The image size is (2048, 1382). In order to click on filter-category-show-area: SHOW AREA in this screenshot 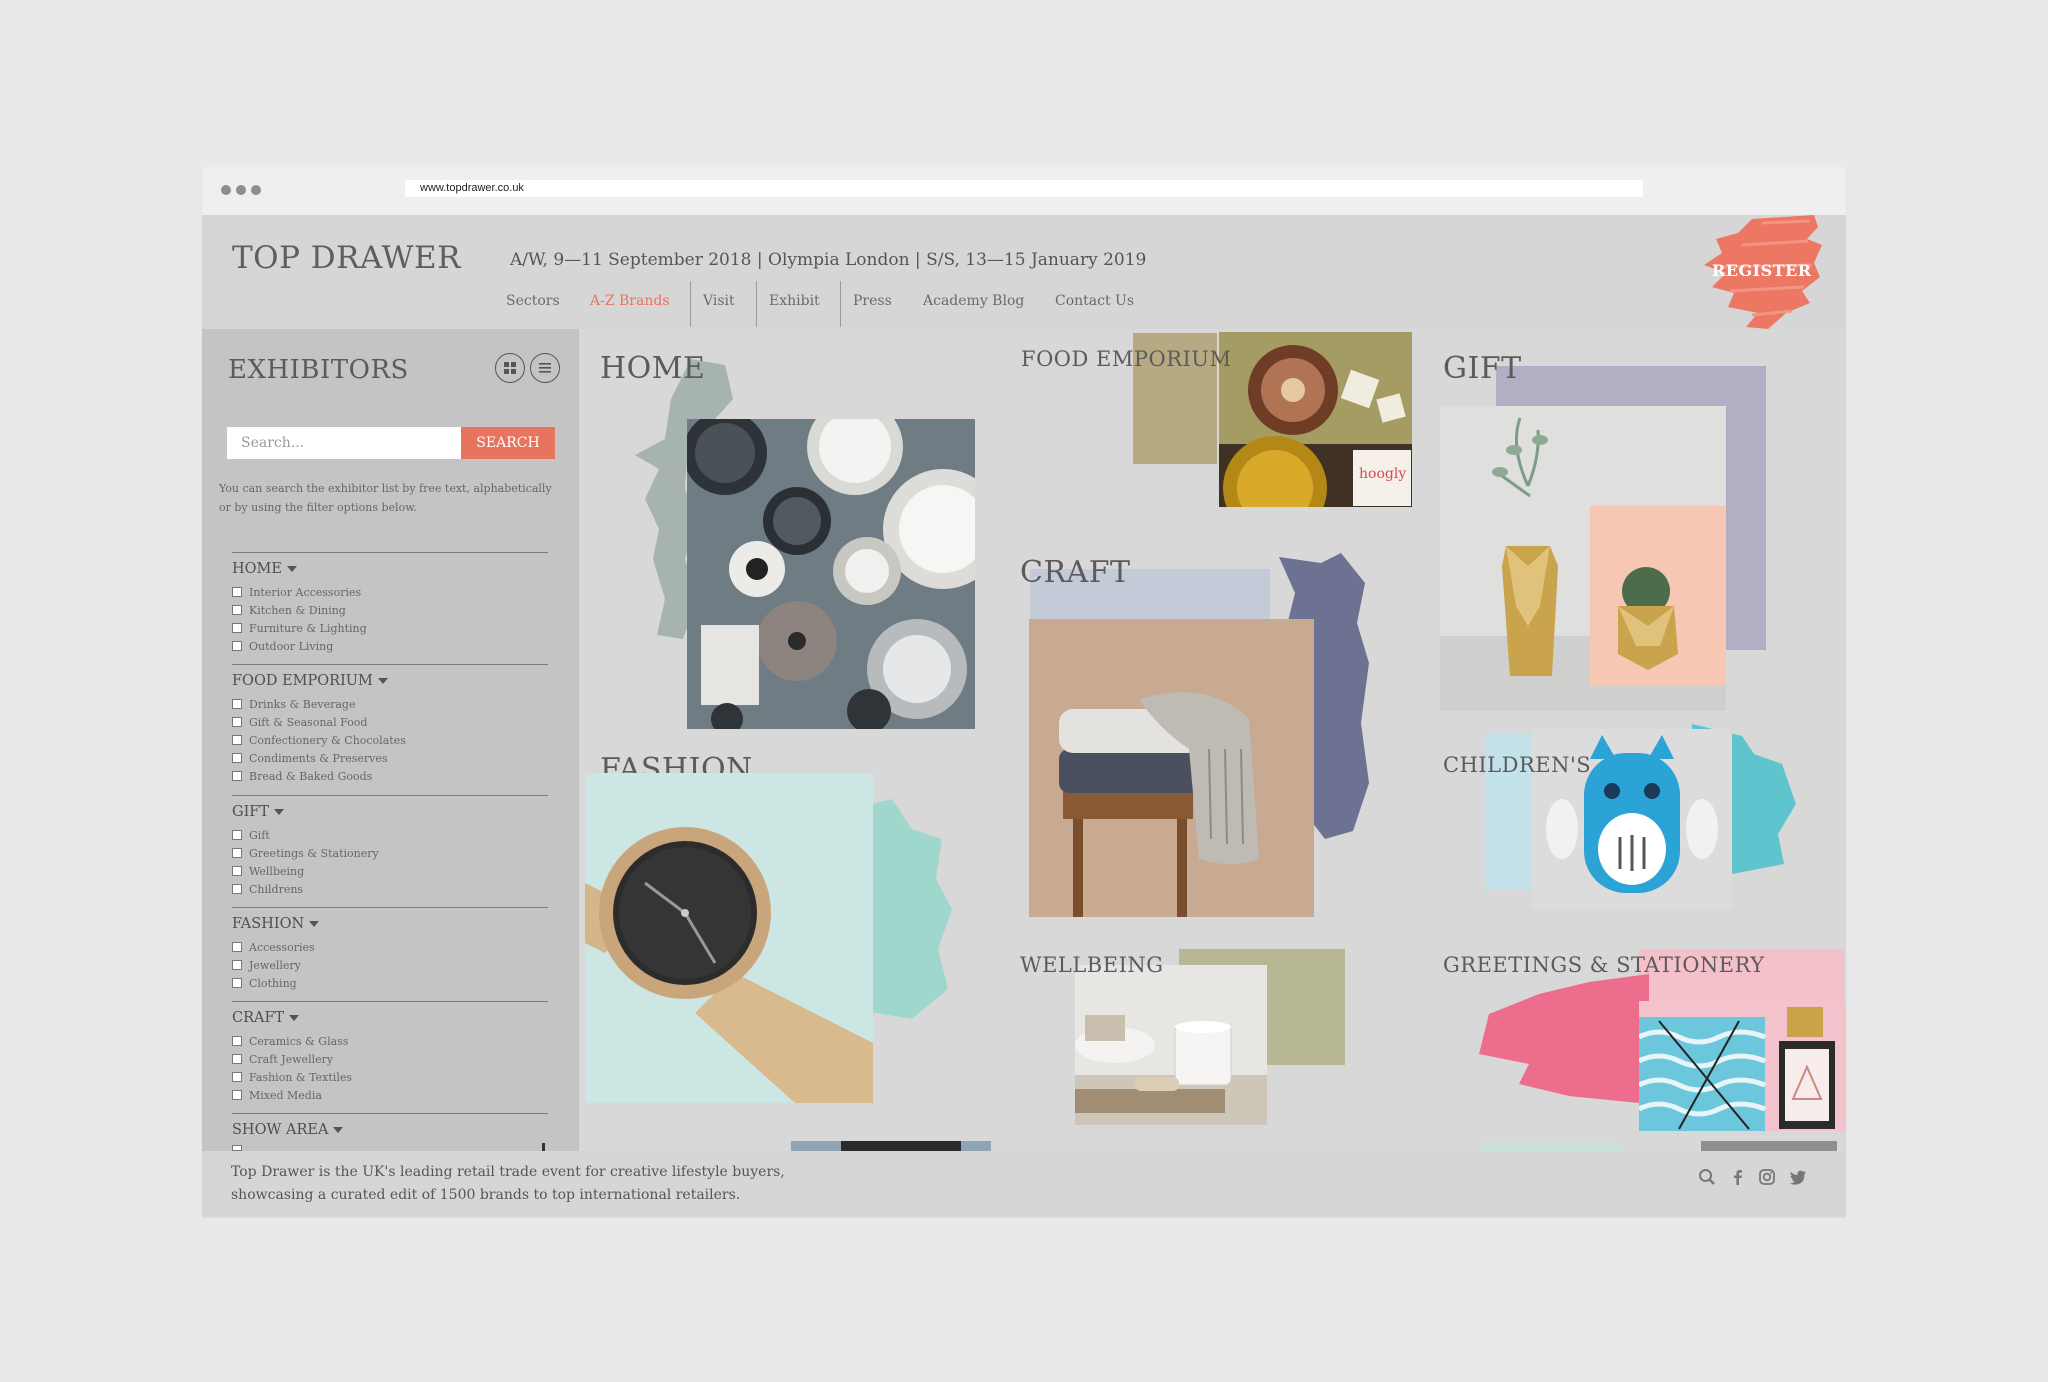, I will do `click(288, 1130)`.